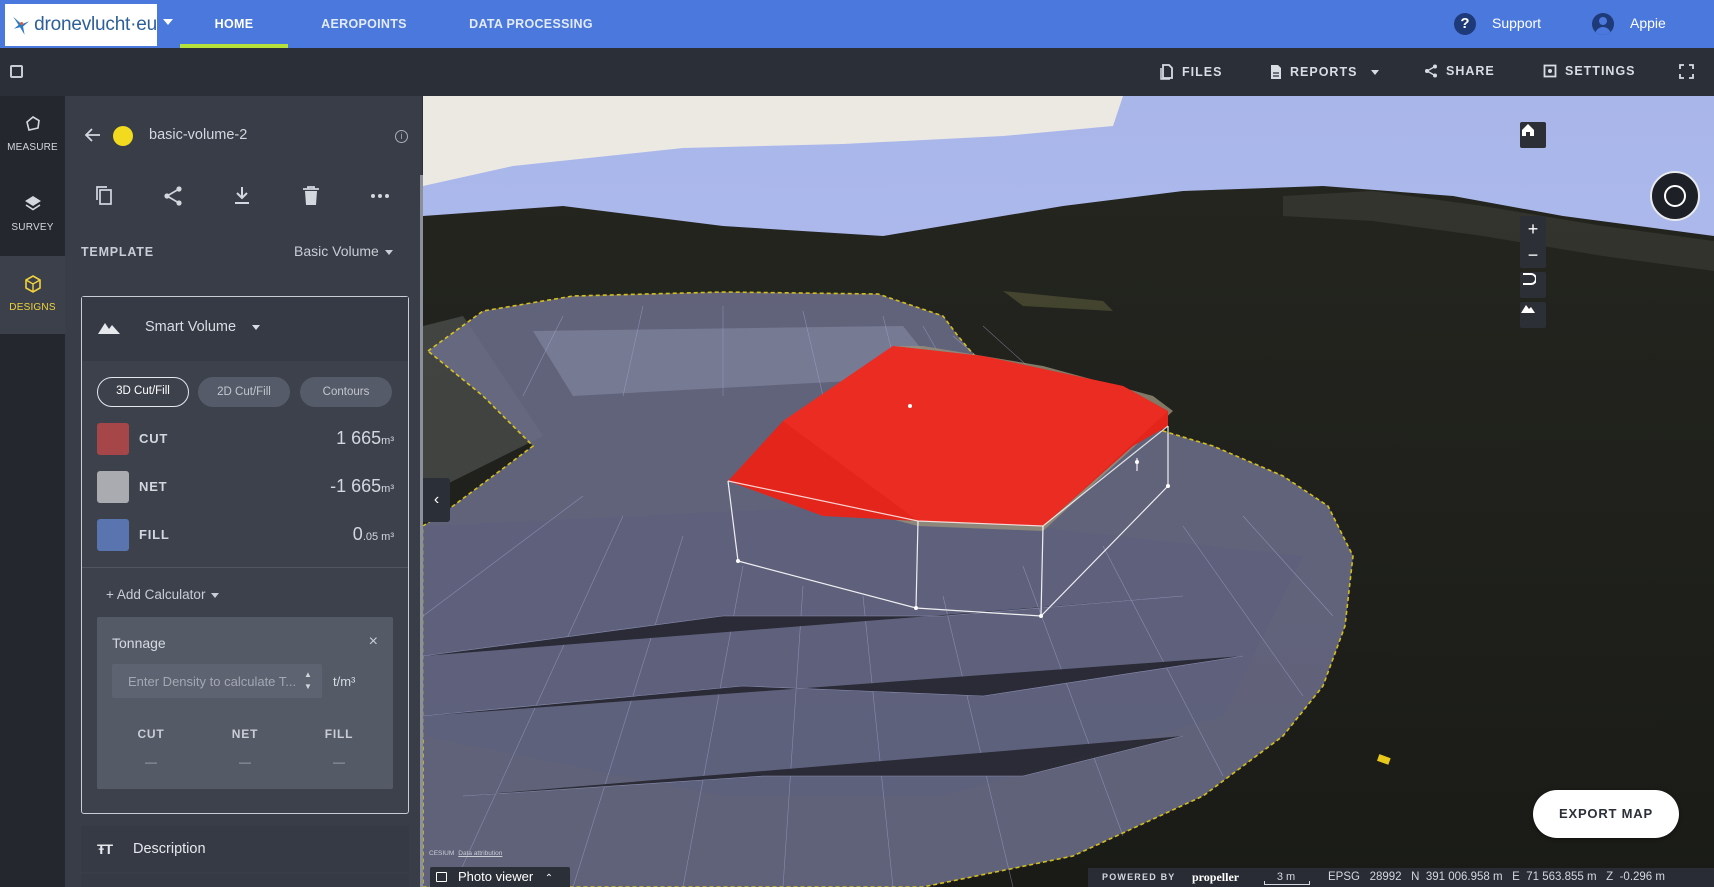  Describe the element at coordinates (123, 136) in the screenshot. I see `measurement-color-dot` at that location.